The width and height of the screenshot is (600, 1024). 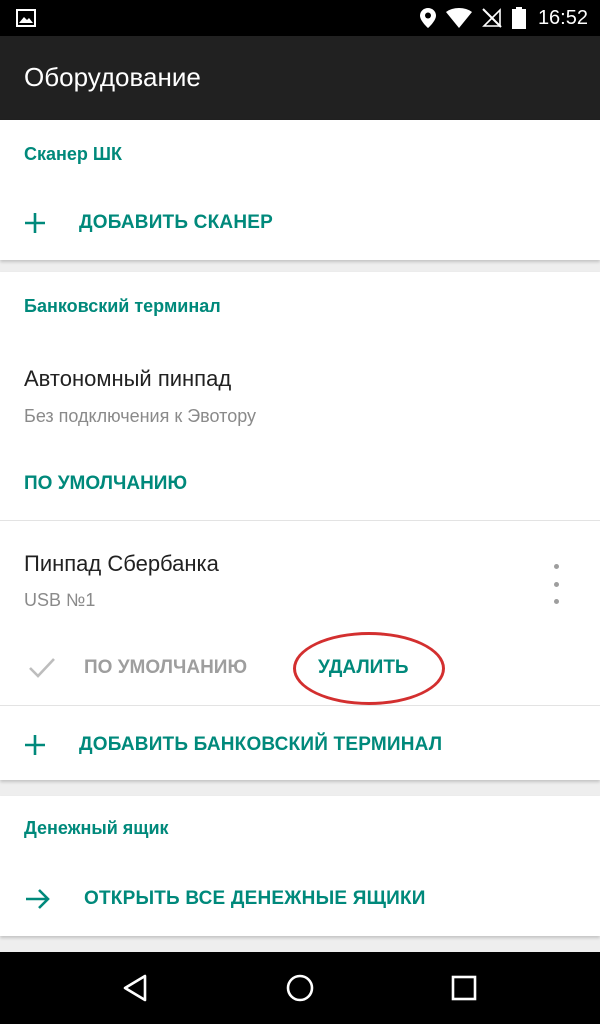 What do you see at coordinates (41, 899) in the screenshot?
I see `arrow-right-icon` at bounding box center [41, 899].